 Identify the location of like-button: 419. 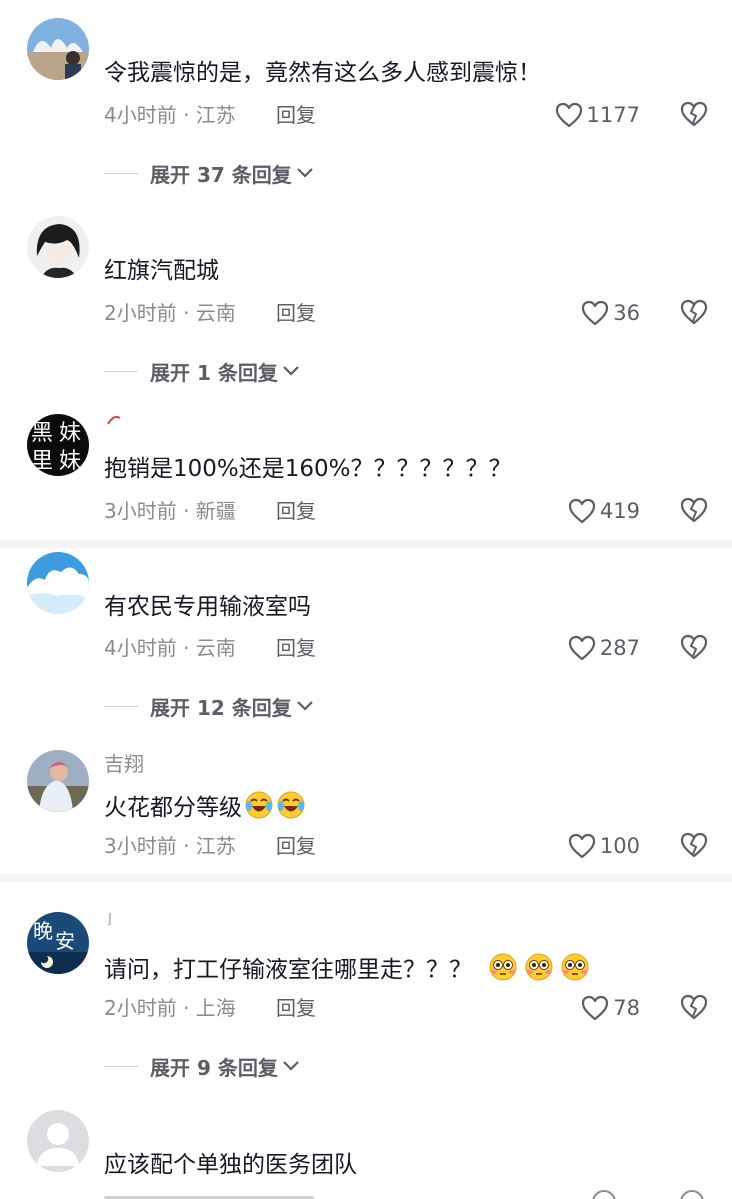
(604, 511).